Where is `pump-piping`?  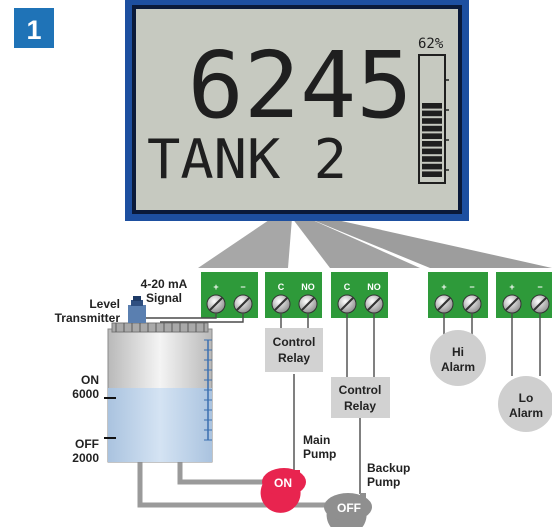 pump-piping is located at coordinates (237, 485).